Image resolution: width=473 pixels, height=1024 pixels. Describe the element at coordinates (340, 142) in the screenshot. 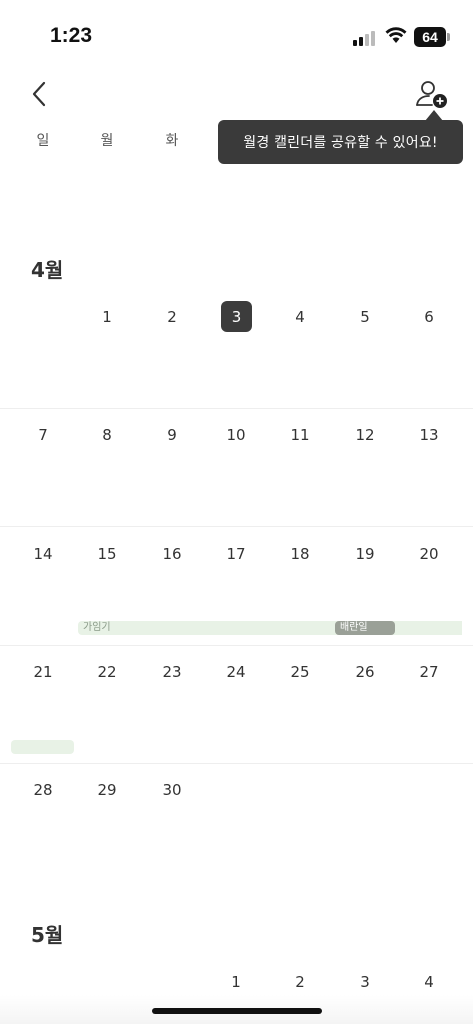

I see `share-tooltip: 월경 캘린더를 공유할 수 있어요!` at that location.